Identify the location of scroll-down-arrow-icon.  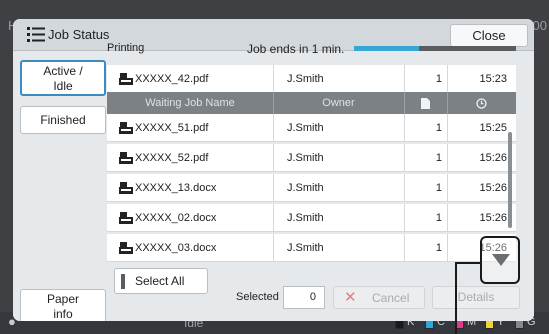
(501, 260).